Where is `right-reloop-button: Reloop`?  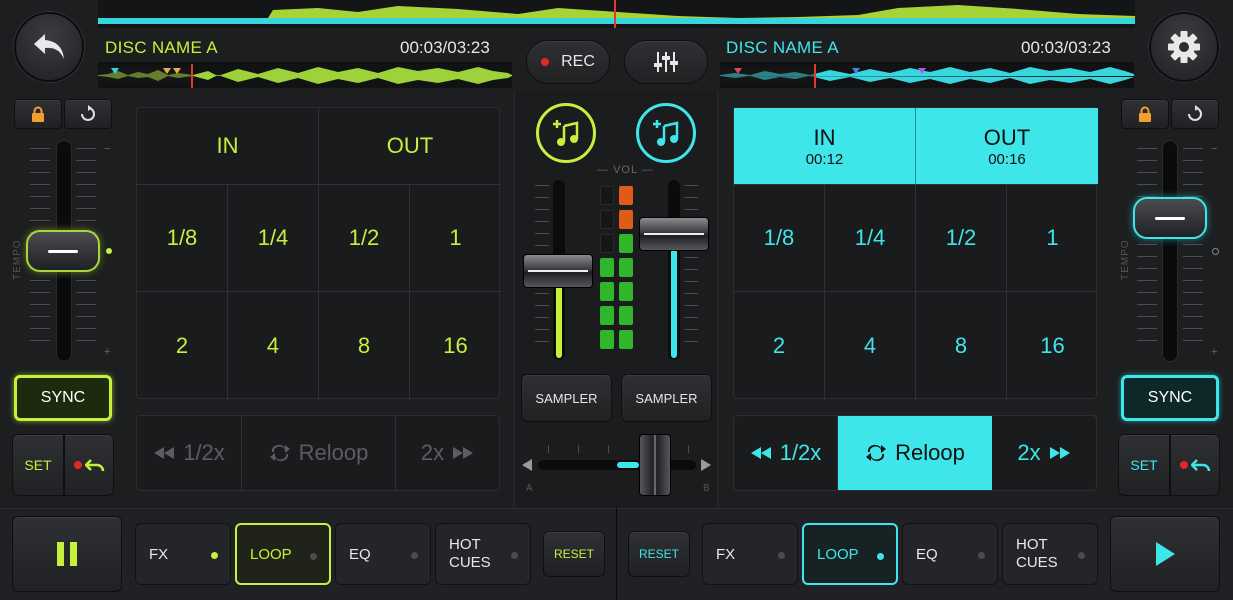 right-reloop-button: Reloop is located at coordinates (915, 453).